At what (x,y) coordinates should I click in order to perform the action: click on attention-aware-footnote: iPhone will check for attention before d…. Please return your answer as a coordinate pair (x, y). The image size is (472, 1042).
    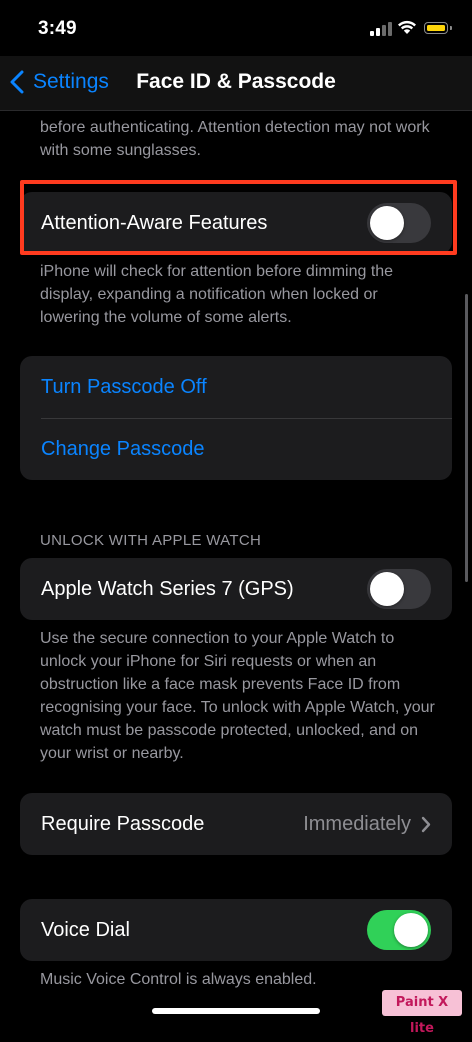
    Looking at the image, I should click on (217, 294).